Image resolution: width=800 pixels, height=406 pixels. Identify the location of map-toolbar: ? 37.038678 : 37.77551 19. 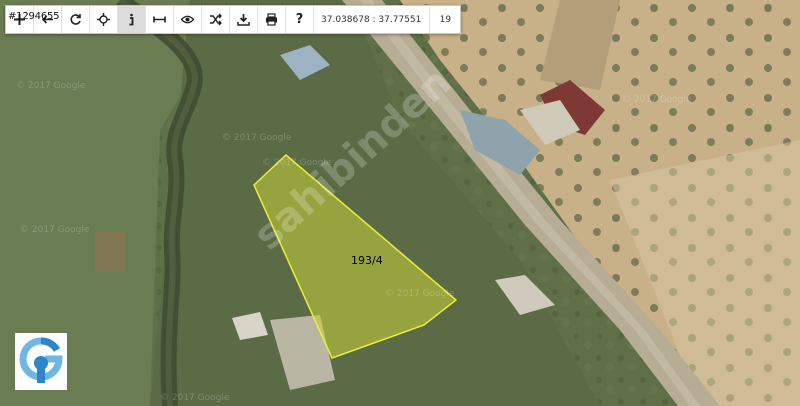
(233, 19).